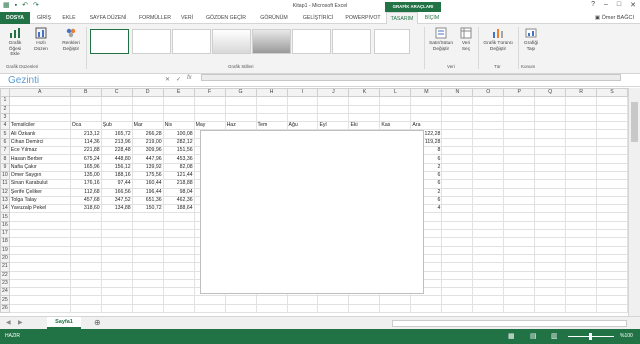 The width and height of the screenshot is (640, 344). What do you see at coordinates (39, 192) in the screenshot?
I see `cell: Şerife Çeliker` at bounding box center [39, 192].